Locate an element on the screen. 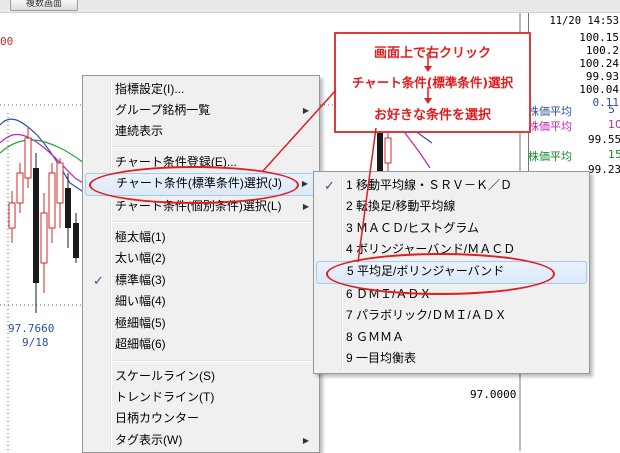 This screenshot has height=453, width=620. highlight-oval-submenu is located at coordinates (440, 274).